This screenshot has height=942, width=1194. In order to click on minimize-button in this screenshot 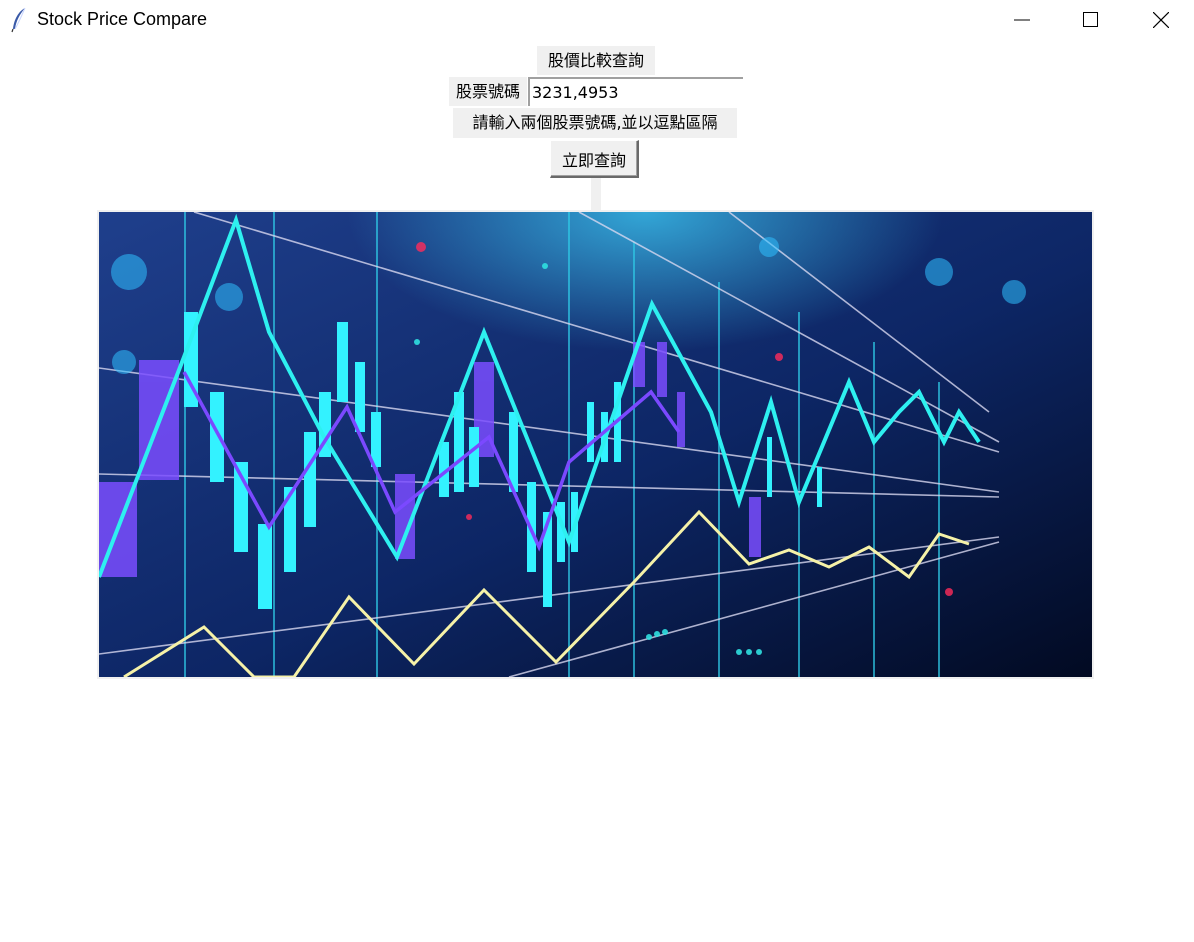, I will do `click(1022, 20)`.